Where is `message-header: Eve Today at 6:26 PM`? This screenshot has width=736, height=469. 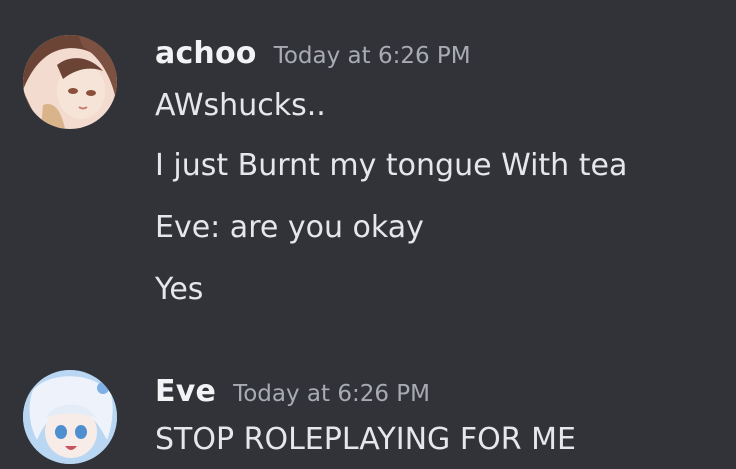 message-header: Eve Today at 6:26 PM is located at coordinates (292, 391).